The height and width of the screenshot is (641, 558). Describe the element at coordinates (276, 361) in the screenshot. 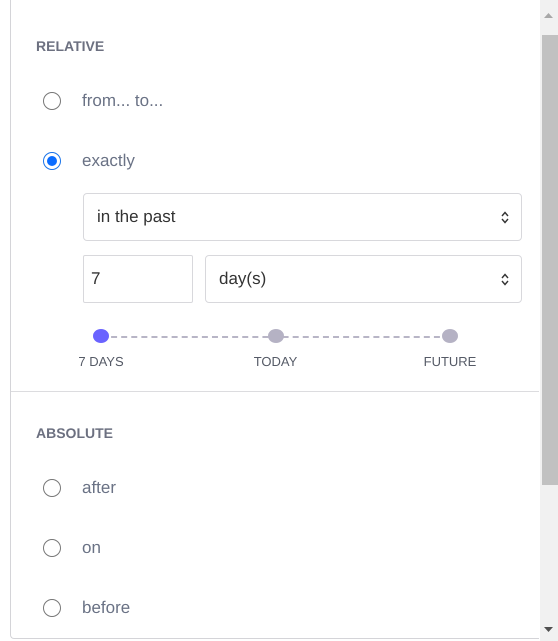

I see `timeline-label: TODAY` at that location.